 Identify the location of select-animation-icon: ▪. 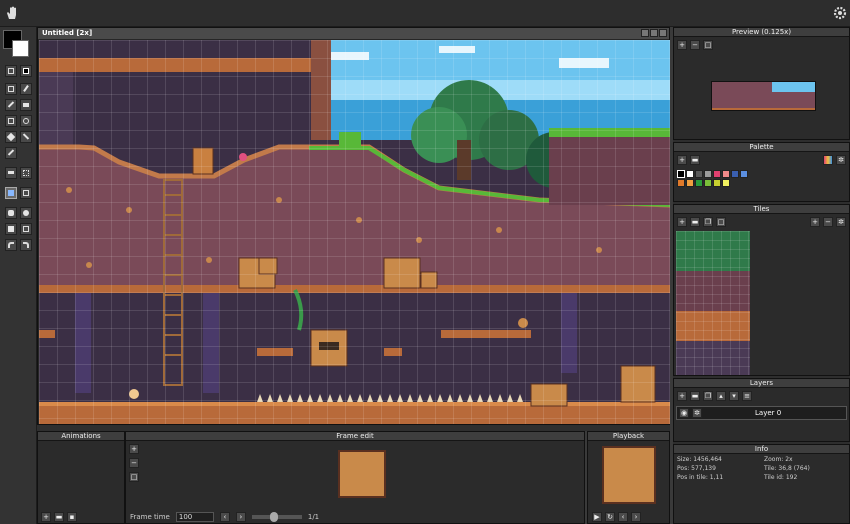
(72, 517).